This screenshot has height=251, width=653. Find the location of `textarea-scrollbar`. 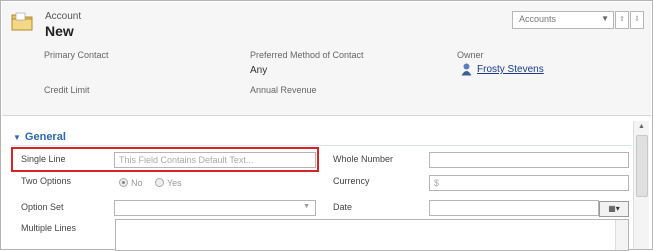

textarea-scrollbar is located at coordinates (621, 235).